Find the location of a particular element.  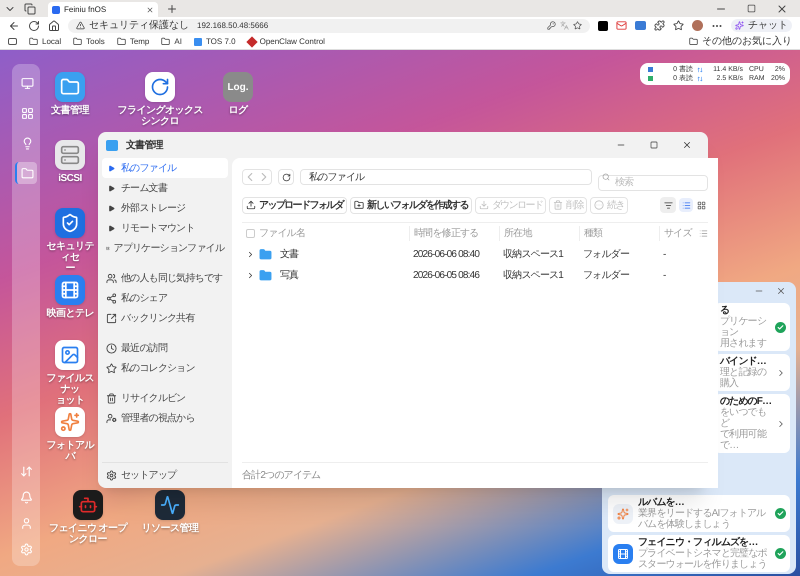

notification-card: フェイニウ・フィルムズを… プライベートシネマと完璧なポスターウォールを作りましょう is located at coordinates (699, 553).